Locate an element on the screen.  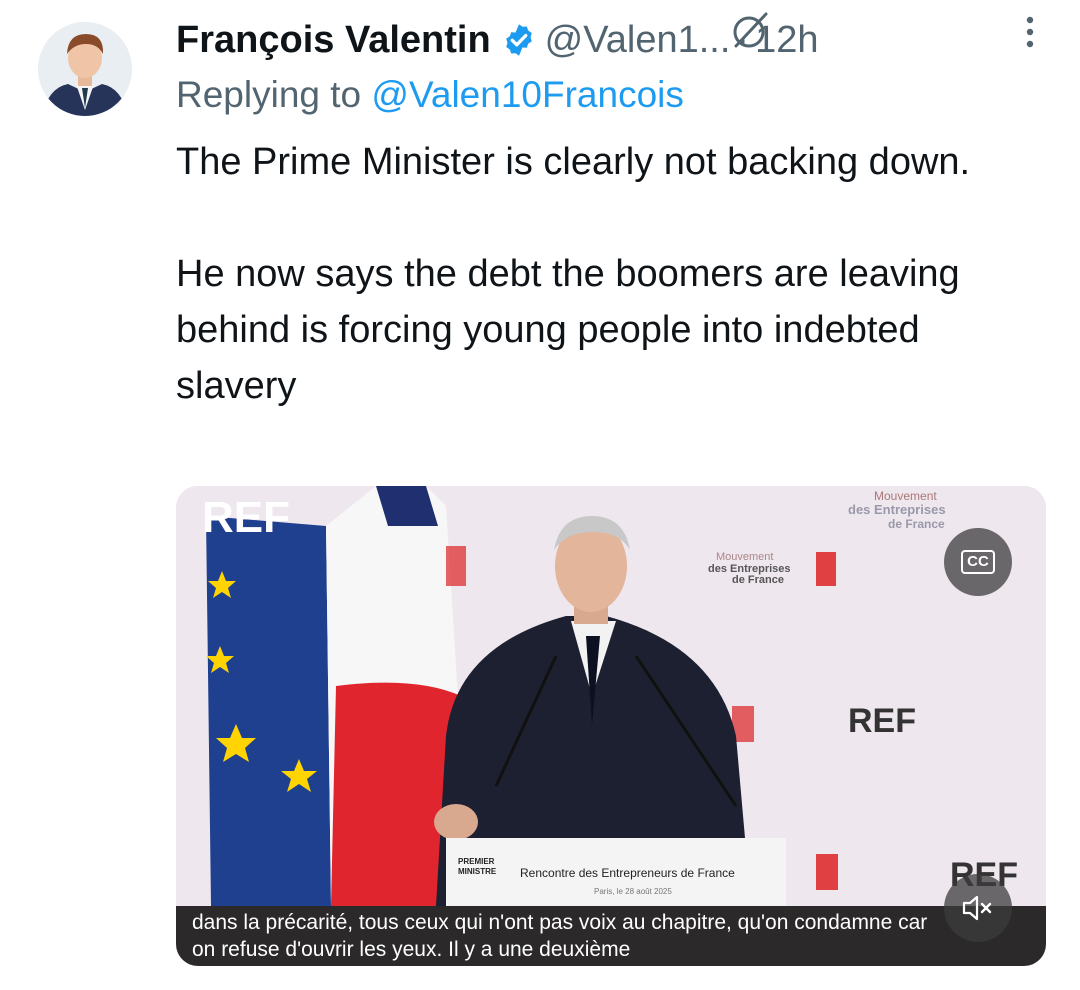
svg-text: Paris, le 28 août 2025 is located at coordinates (633, 891).